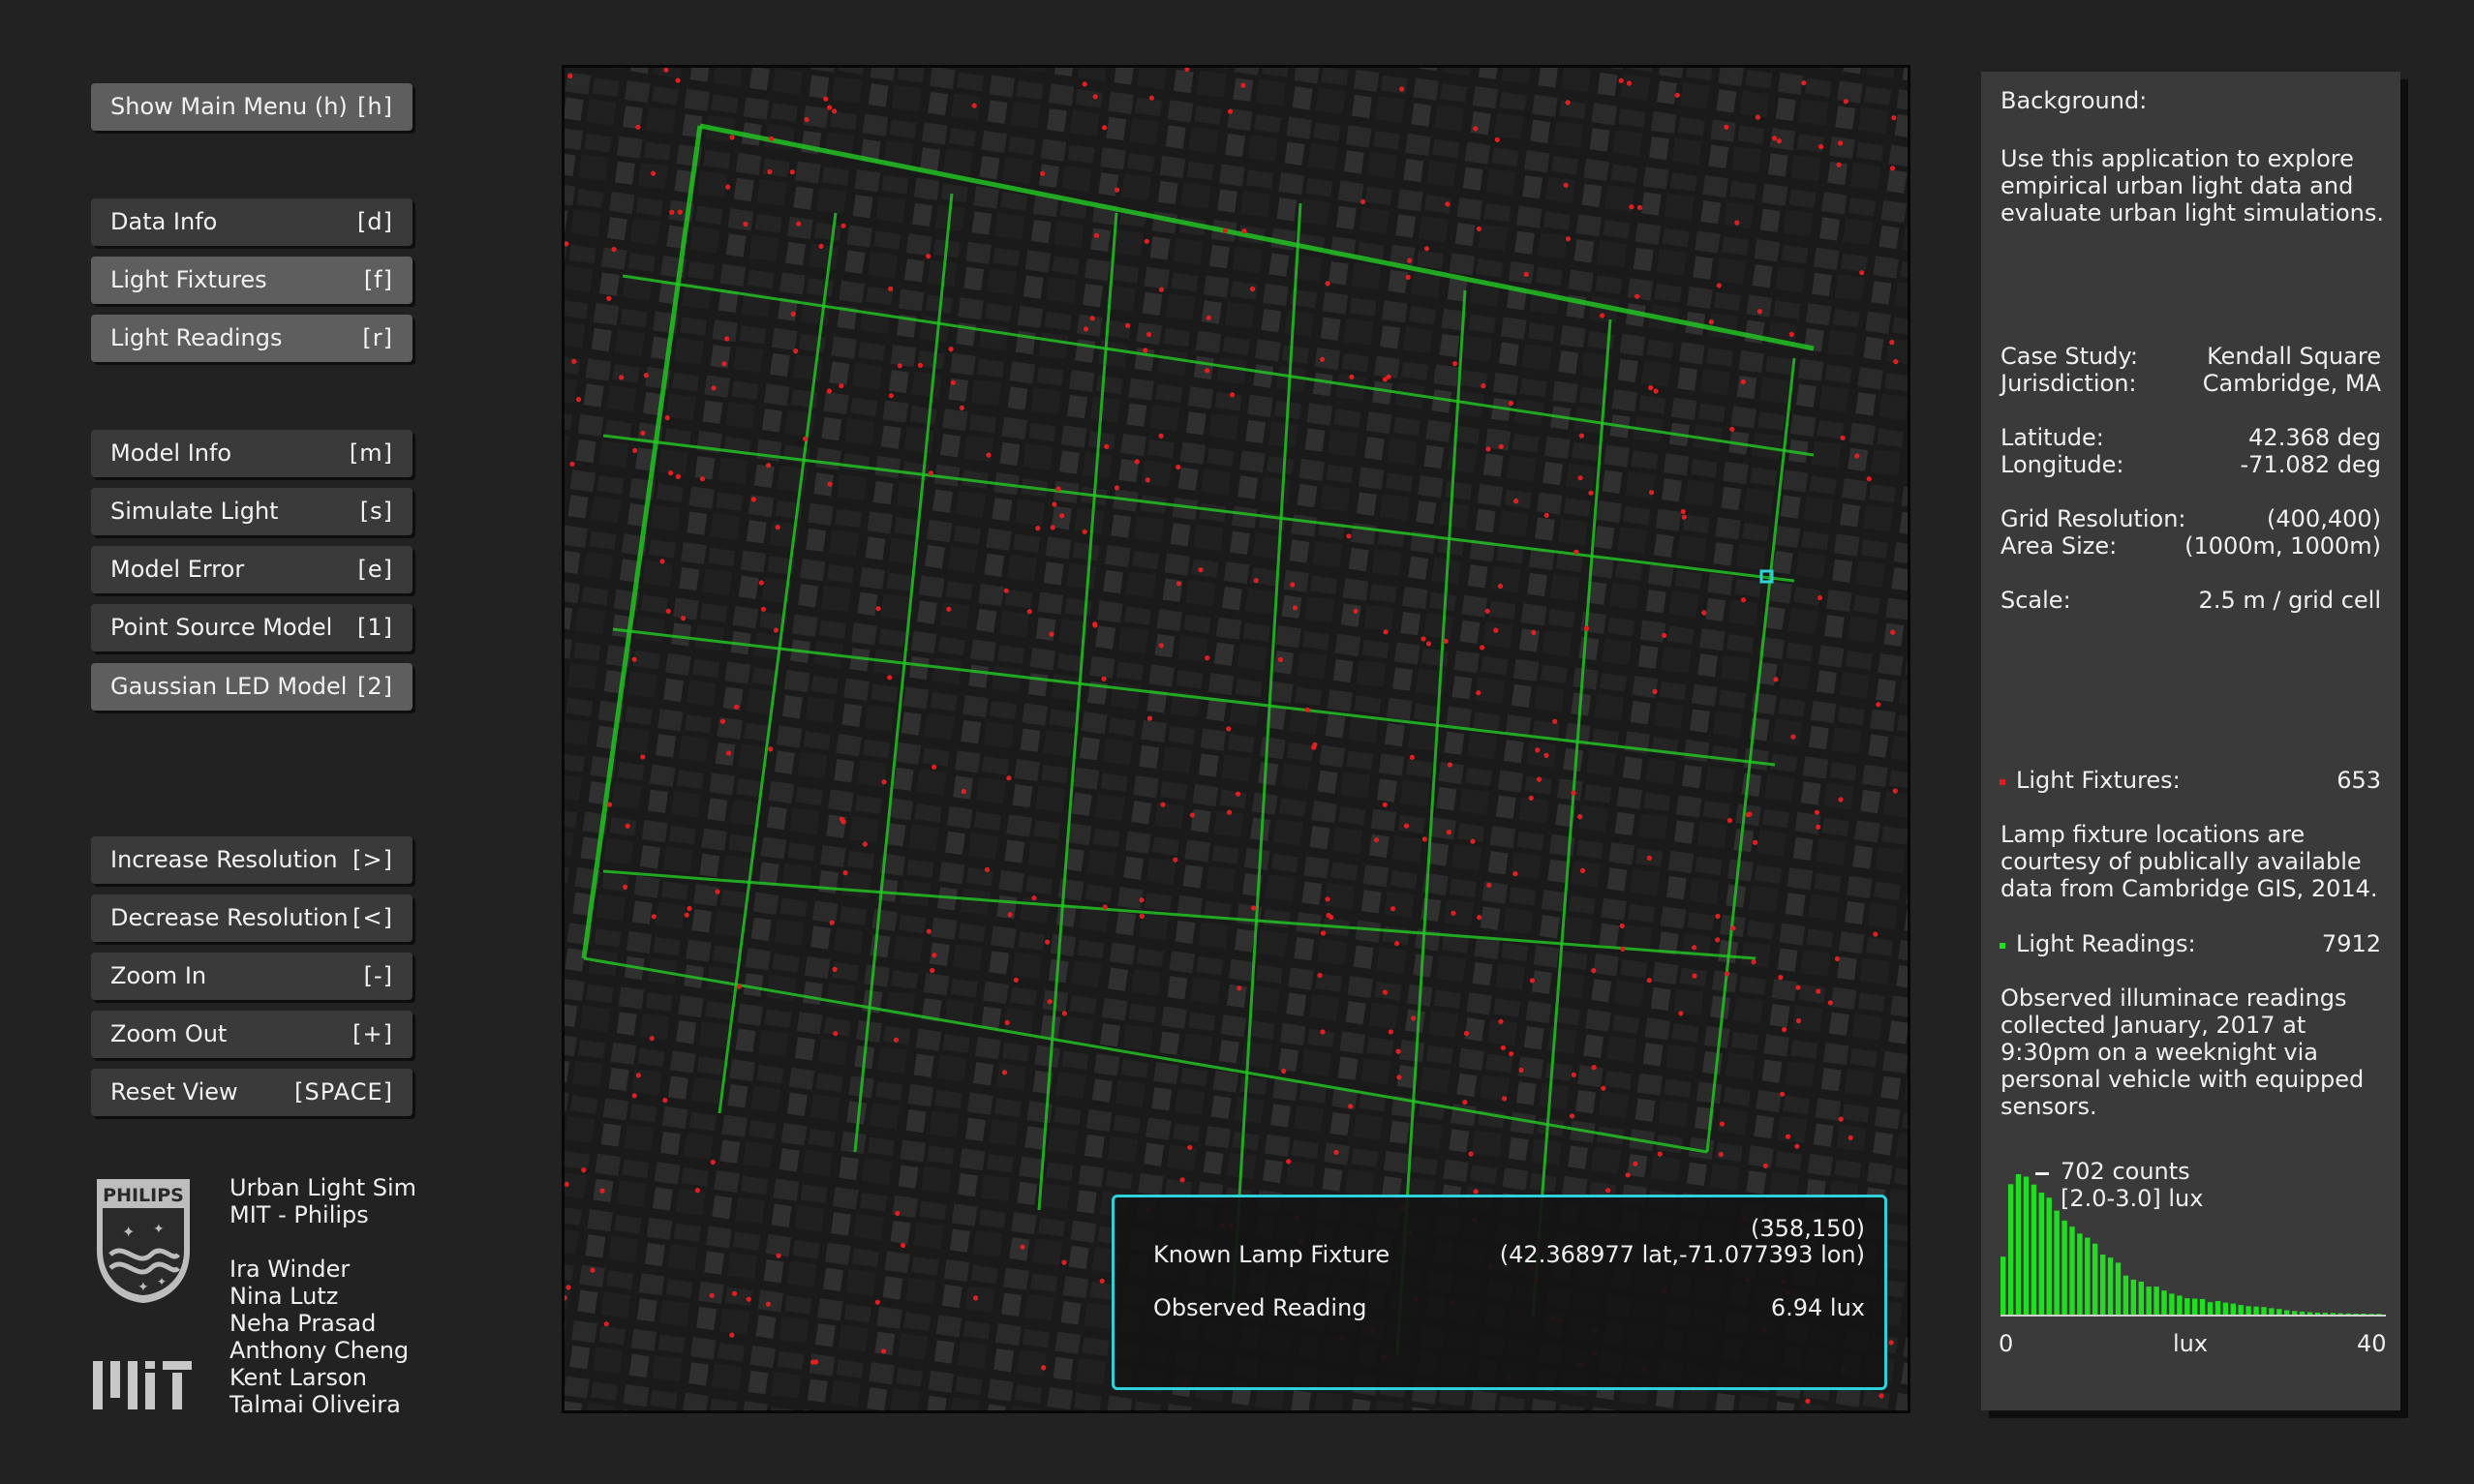 Image resolution: width=2474 pixels, height=1484 pixels. Describe the element at coordinates (143, 1241) in the screenshot. I see `philips-shield-logo: PHILIPS ✦ ✦ ✦ ✦` at that location.